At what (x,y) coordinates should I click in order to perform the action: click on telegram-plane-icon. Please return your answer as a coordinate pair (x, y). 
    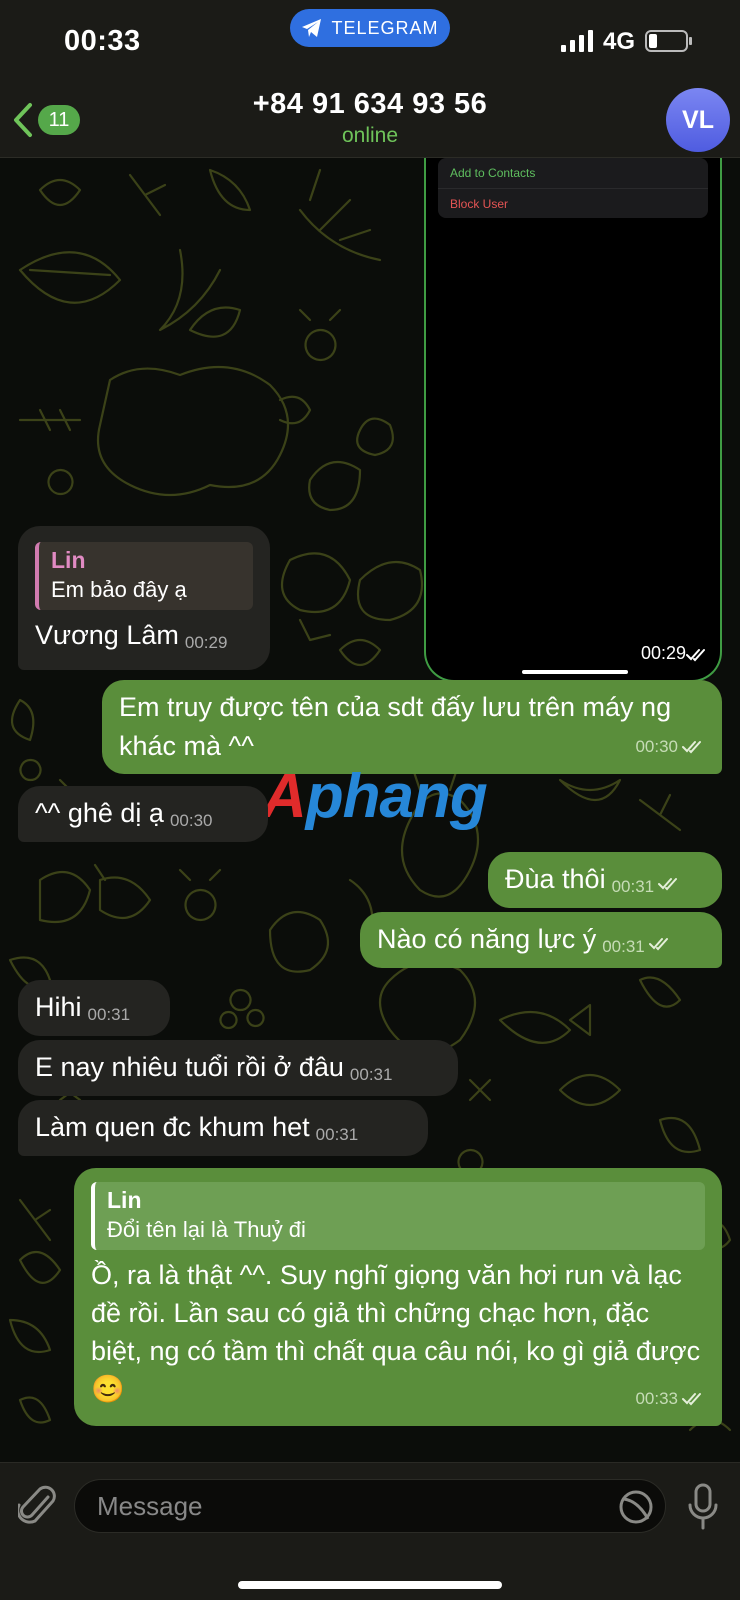
    Looking at the image, I should click on (312, 28).